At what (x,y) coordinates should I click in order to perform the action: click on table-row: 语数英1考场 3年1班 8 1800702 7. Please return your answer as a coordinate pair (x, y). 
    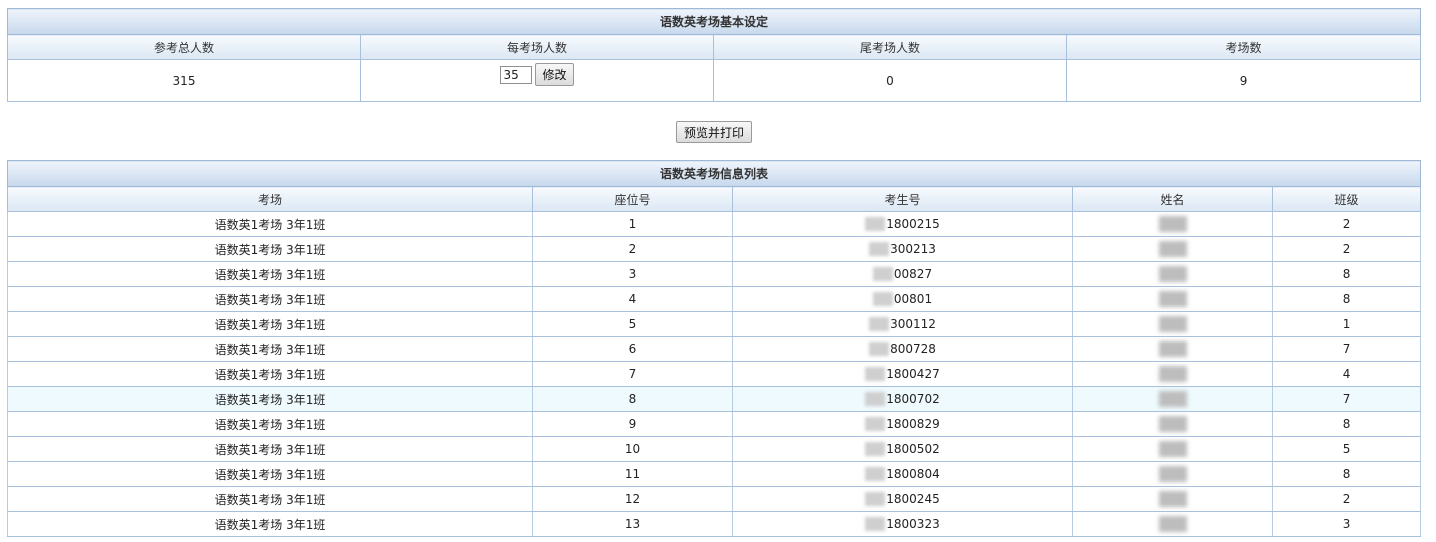
    Looking at the image, I should click on (714, 399).